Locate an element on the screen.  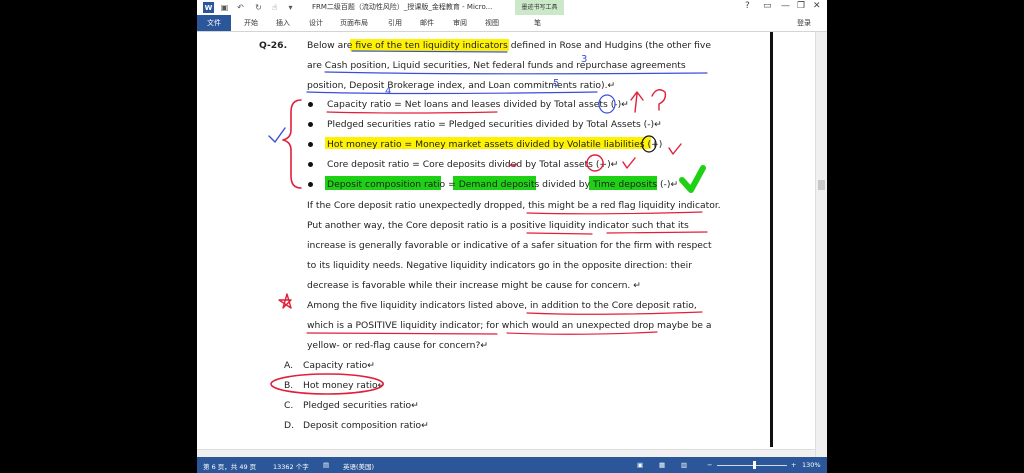
read-mode-icon: ▣ is located at coordinates (640, 465).